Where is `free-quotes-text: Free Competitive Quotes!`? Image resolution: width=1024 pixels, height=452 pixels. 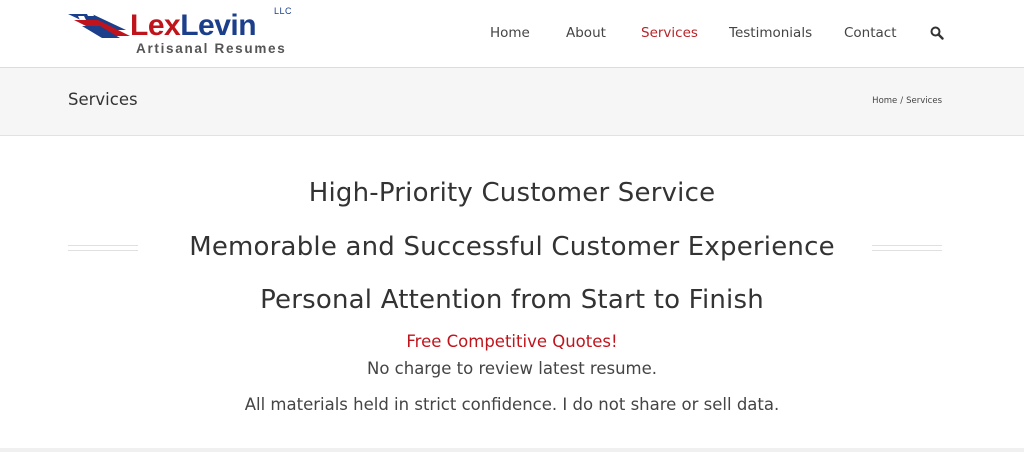
free-quotes-text: Free Competitive Quotes! is located at coordinates (512, 341).